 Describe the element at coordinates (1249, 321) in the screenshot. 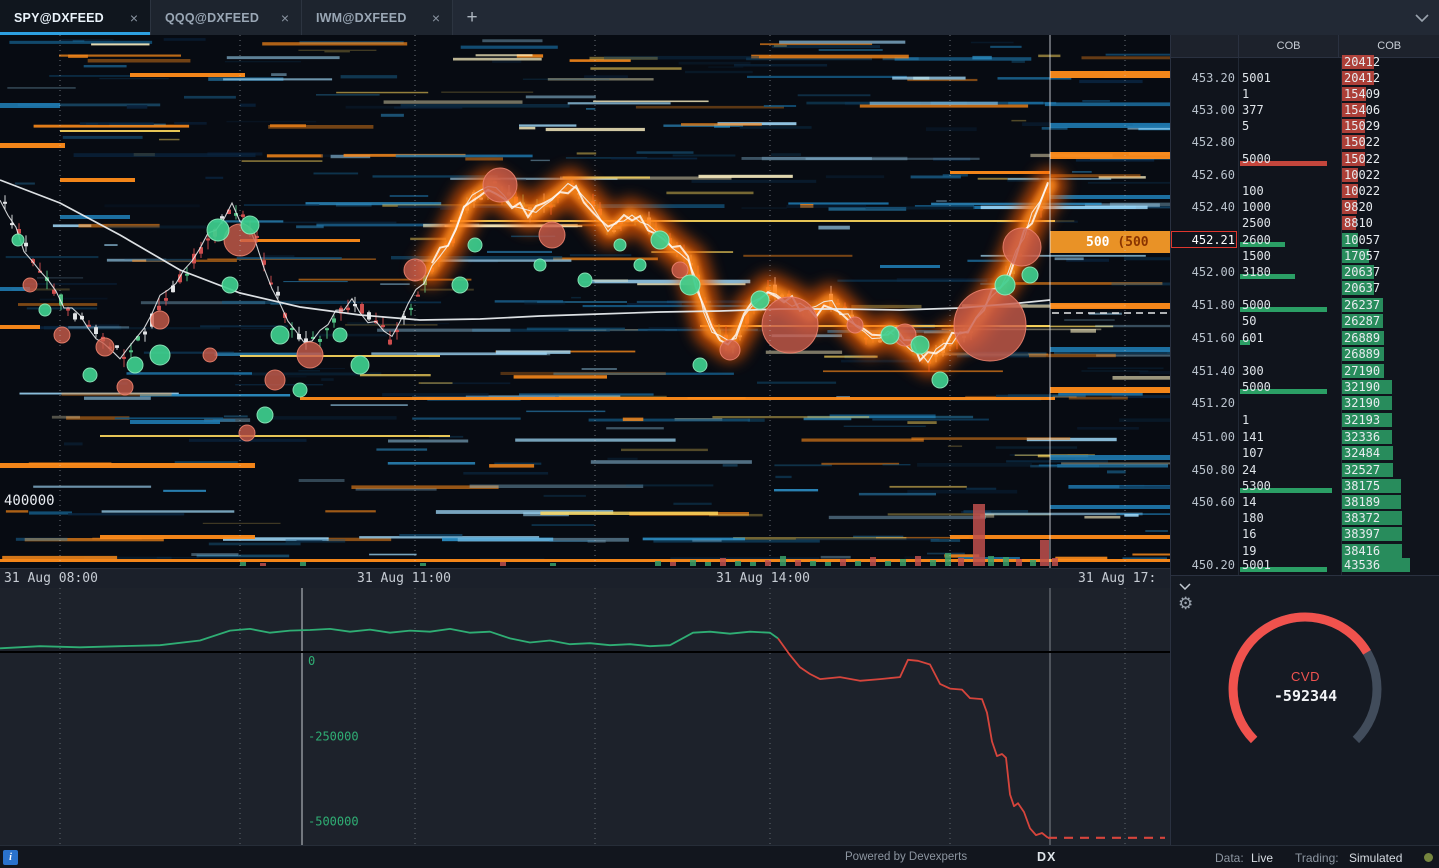

I see `dom-size: 50` at that location.